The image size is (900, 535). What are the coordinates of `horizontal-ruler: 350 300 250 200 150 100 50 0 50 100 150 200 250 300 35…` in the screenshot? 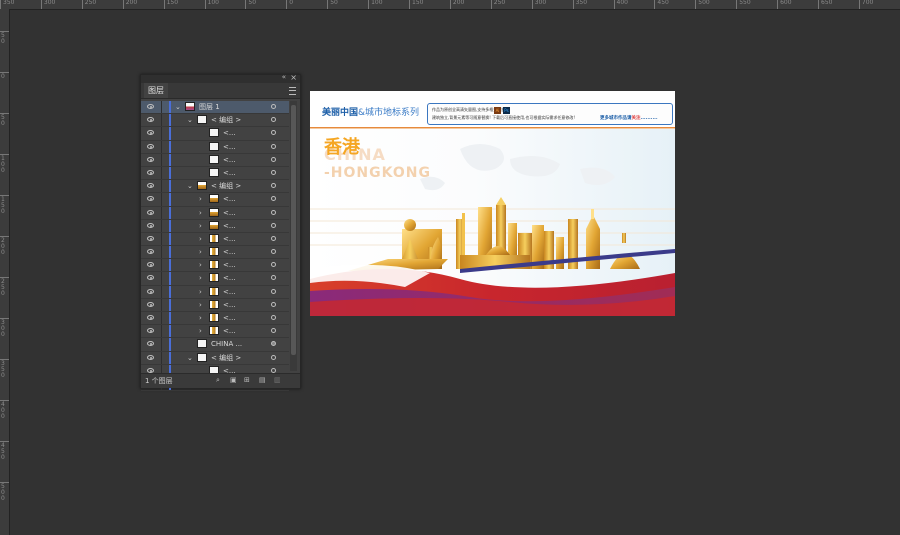 It's located at (450, 5).